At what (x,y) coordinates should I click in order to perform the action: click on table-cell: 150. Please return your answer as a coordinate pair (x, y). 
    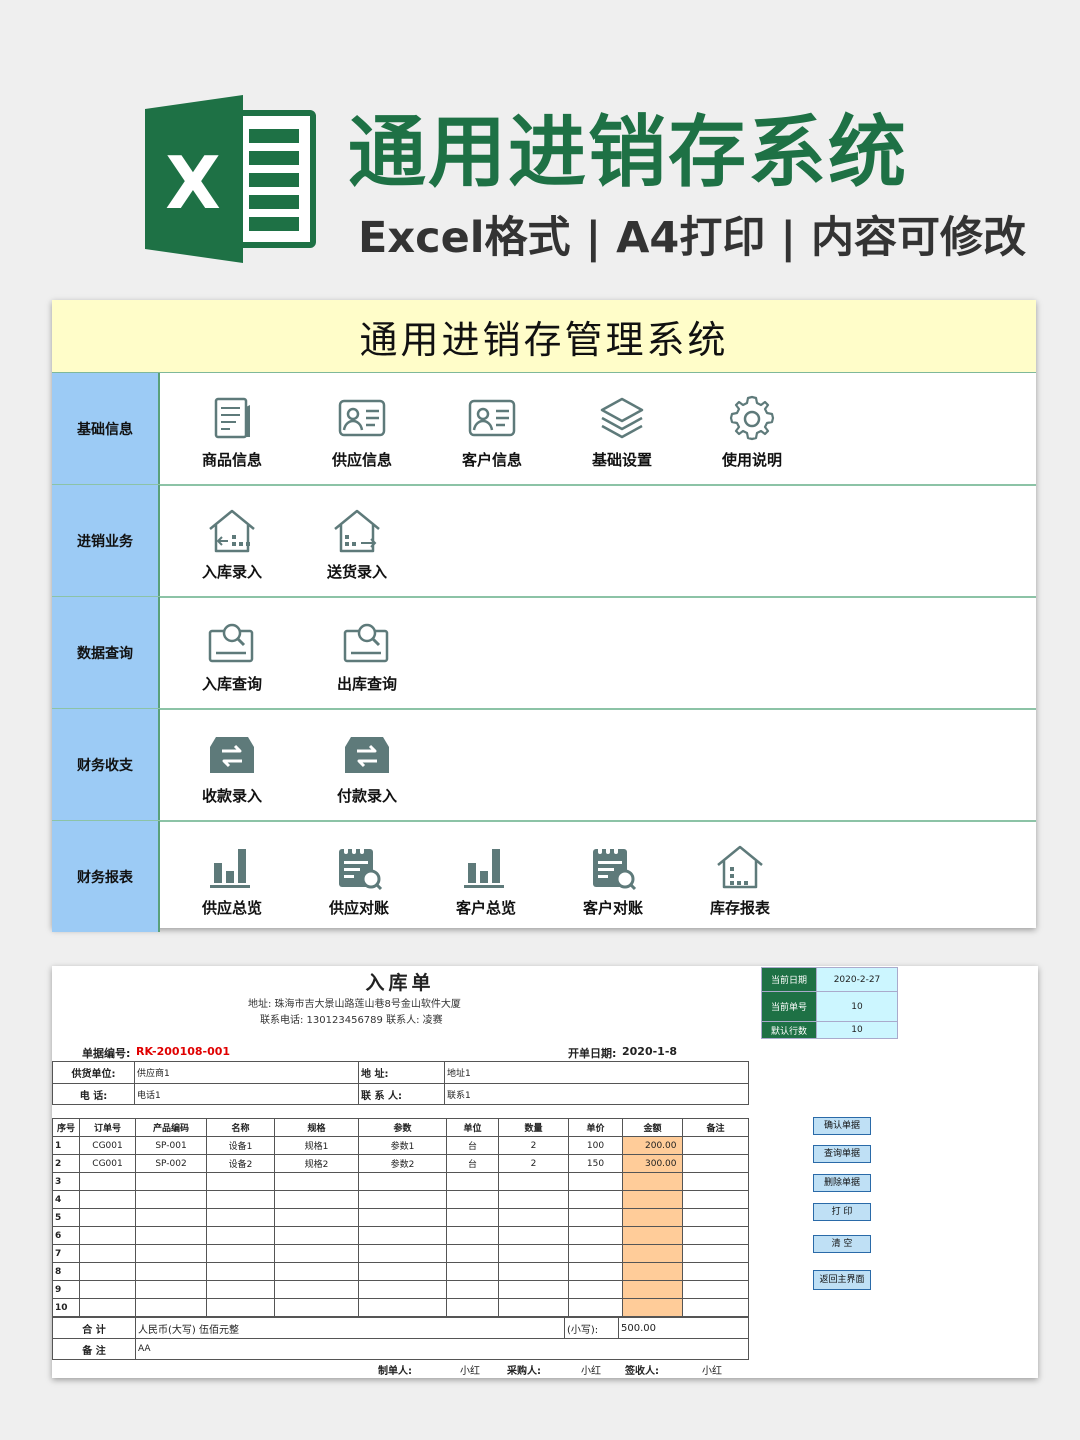
    Looking at the image, I should click on (595, 1163).